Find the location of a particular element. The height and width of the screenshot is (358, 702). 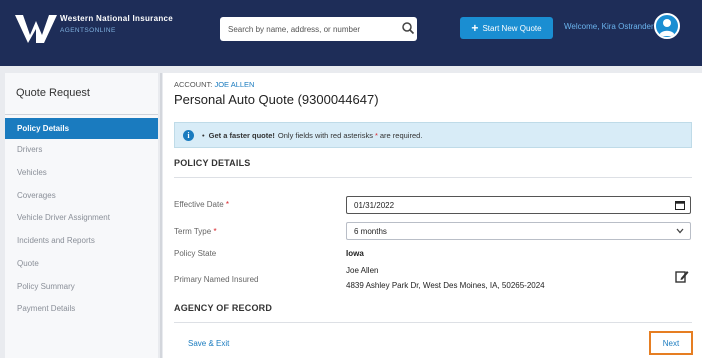

company-logo-icon is located at coordinates (36, 28).